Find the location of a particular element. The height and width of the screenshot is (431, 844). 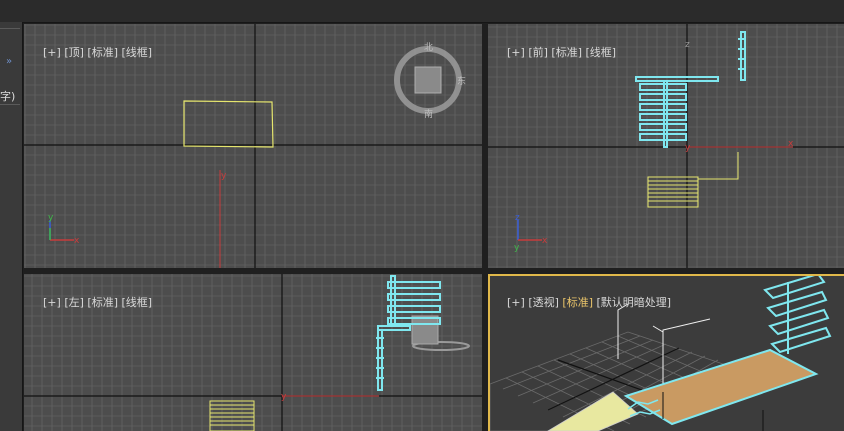

svg-text: z is located at coordinates (517, 218).